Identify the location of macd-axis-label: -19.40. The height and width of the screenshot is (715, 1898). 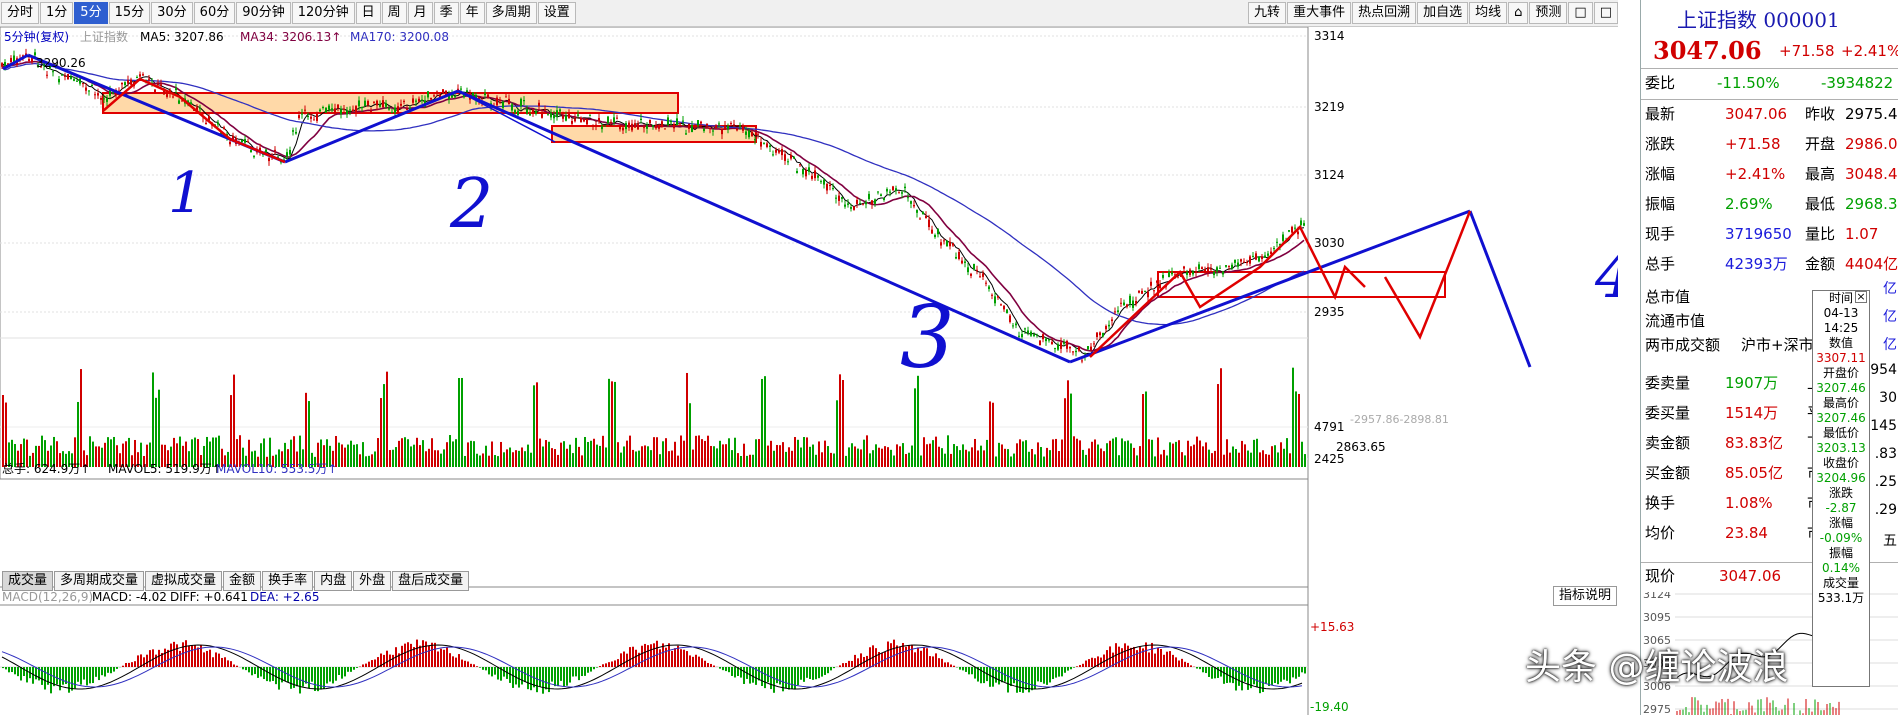
(1329, 707).